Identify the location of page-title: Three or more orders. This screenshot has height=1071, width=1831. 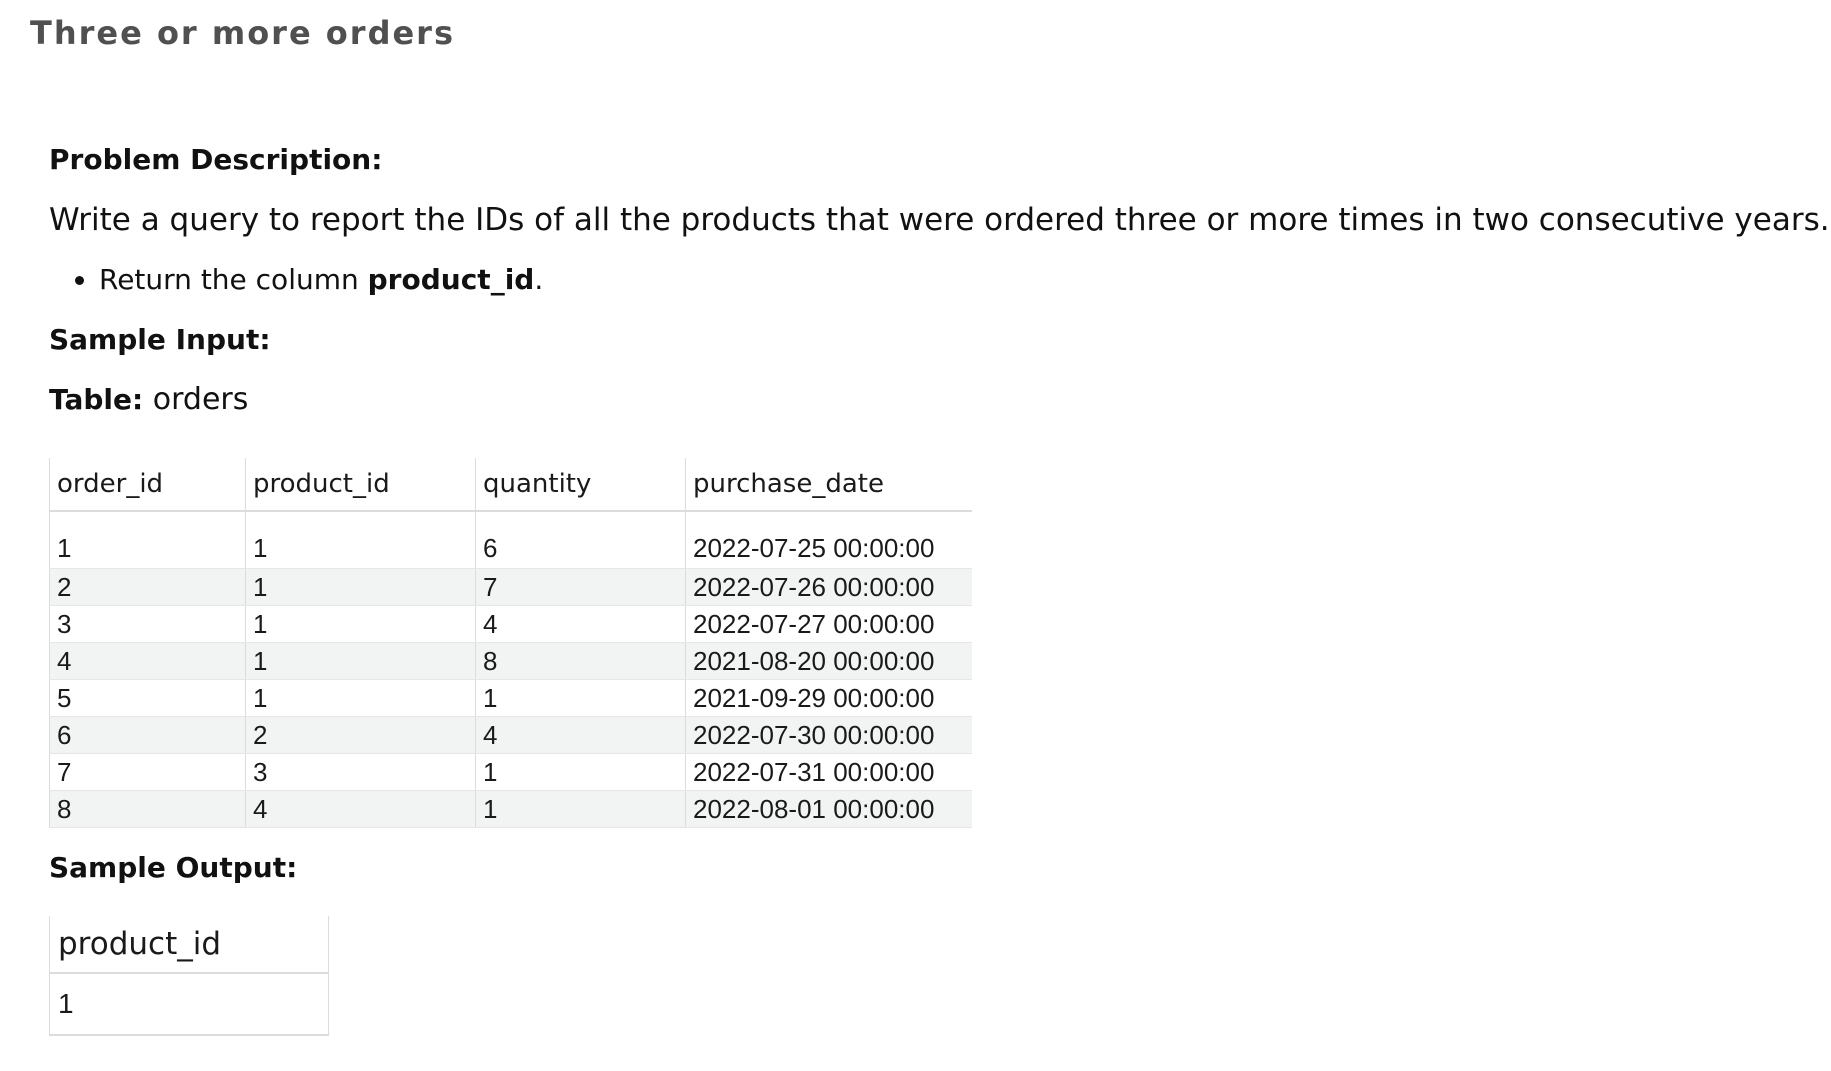
(242, 33).